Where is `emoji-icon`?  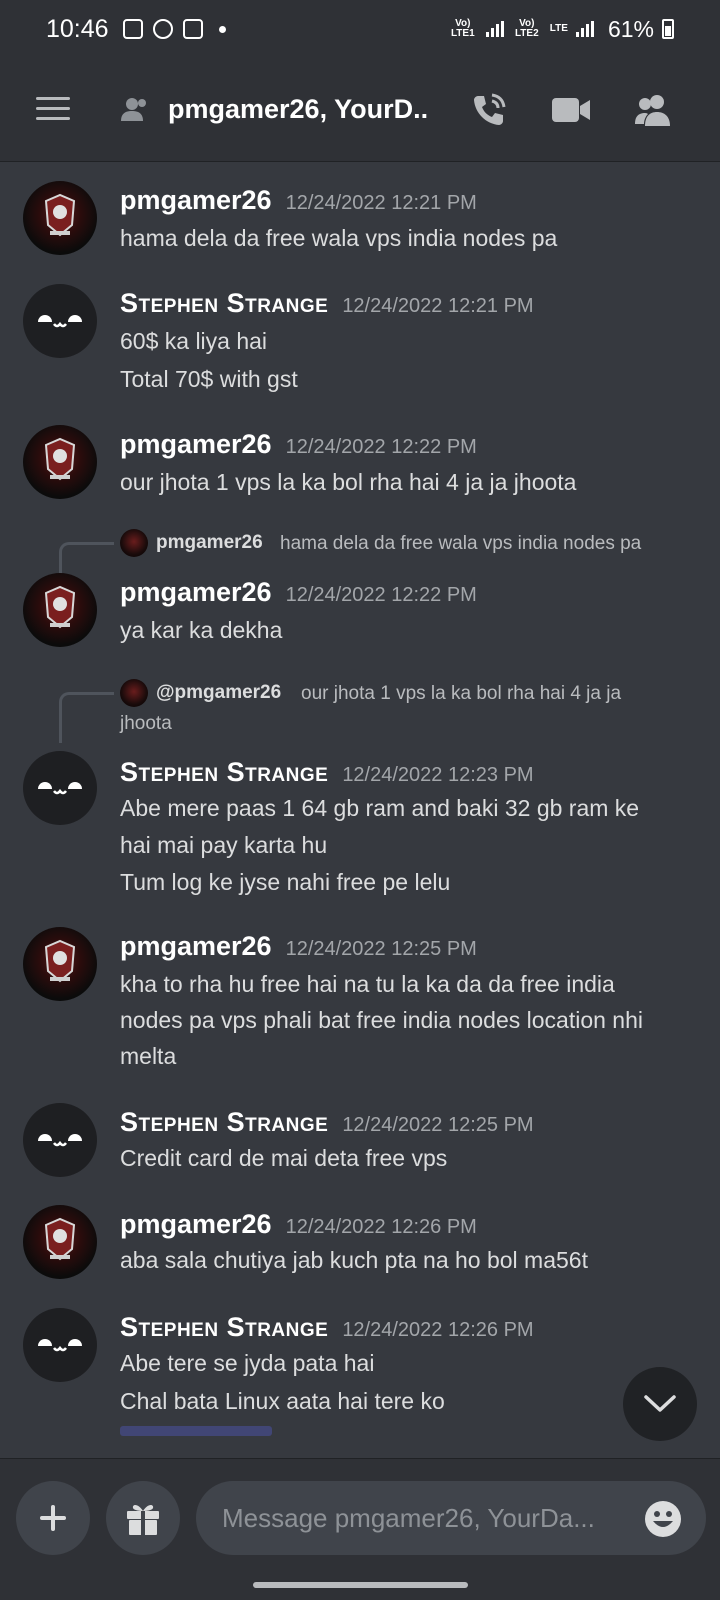 emoji-icon is located at coordinates (663, 1519).